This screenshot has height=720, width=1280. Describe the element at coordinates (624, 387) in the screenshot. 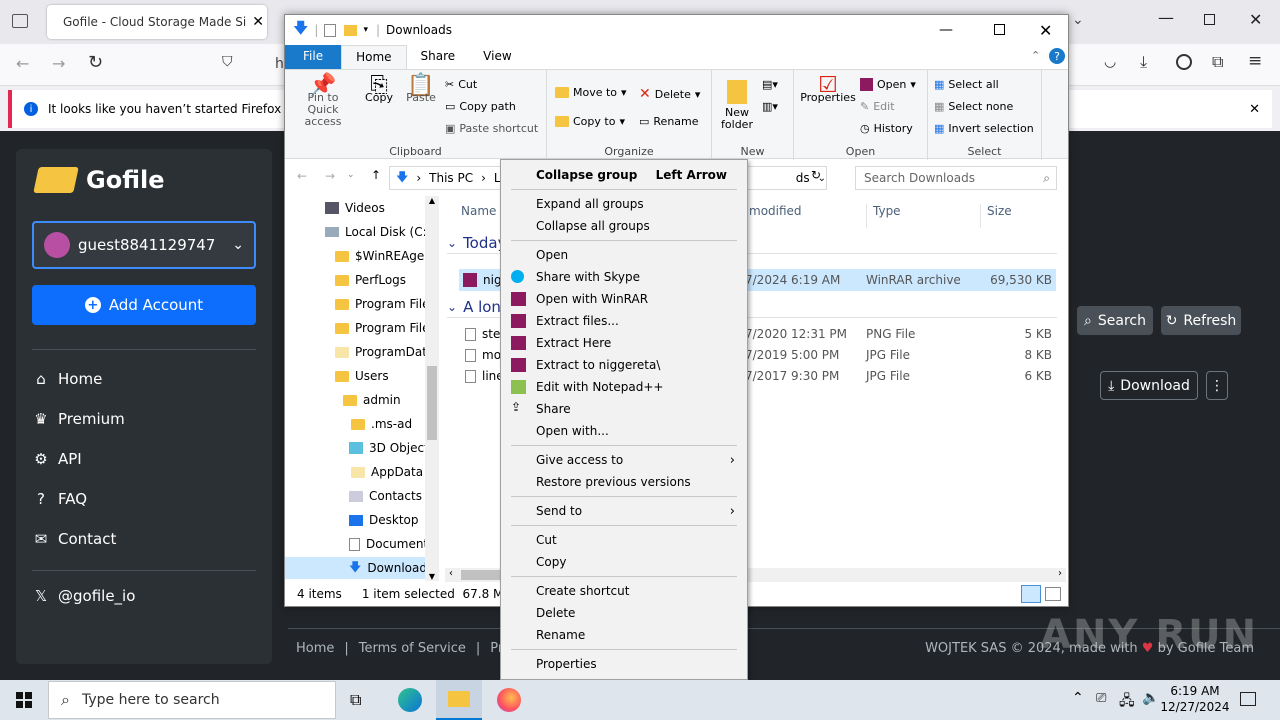

I see `menu-item-notepad: Edit with Notepad++` at that location.